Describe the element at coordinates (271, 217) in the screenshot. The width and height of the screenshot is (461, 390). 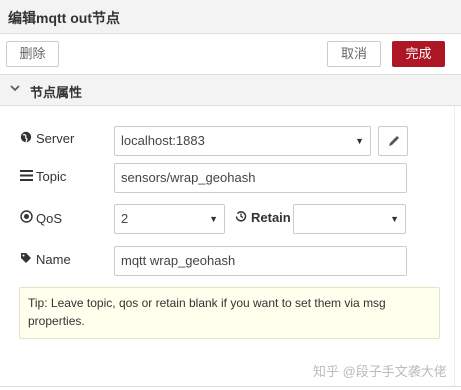
I see `retain-label-text: Retain` at that location.